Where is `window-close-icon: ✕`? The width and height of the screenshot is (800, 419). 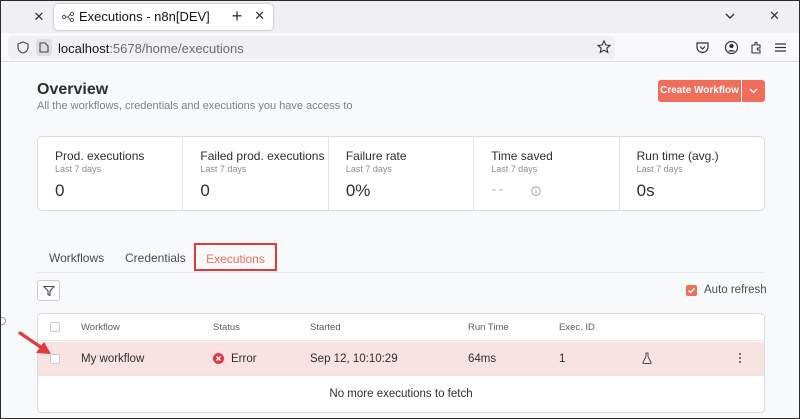
window-close-icon: ✕ is located at coordinates (774, 16).